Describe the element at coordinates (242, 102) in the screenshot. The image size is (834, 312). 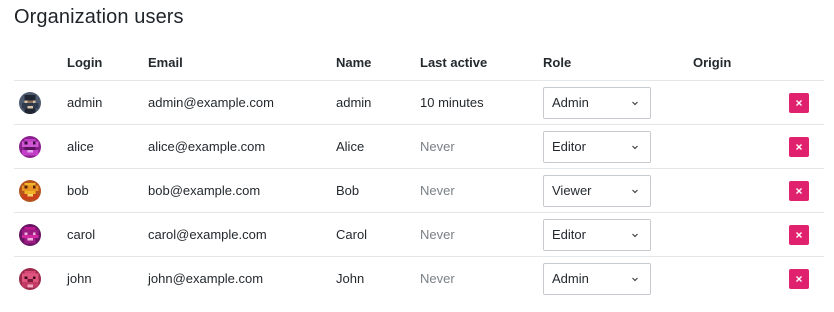
I see `user-email: admin@example.com` at that location.